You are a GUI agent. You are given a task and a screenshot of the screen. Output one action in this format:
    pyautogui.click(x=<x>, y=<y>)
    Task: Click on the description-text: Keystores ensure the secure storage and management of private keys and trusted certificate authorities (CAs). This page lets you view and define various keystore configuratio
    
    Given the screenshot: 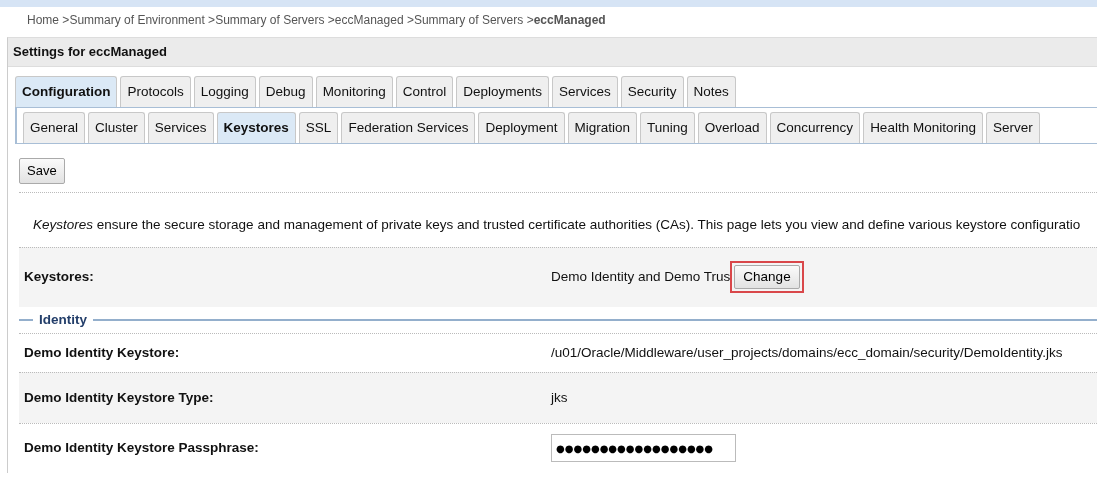 What is the action you would take?
    pyautogui.click(x=557, y=224)
    